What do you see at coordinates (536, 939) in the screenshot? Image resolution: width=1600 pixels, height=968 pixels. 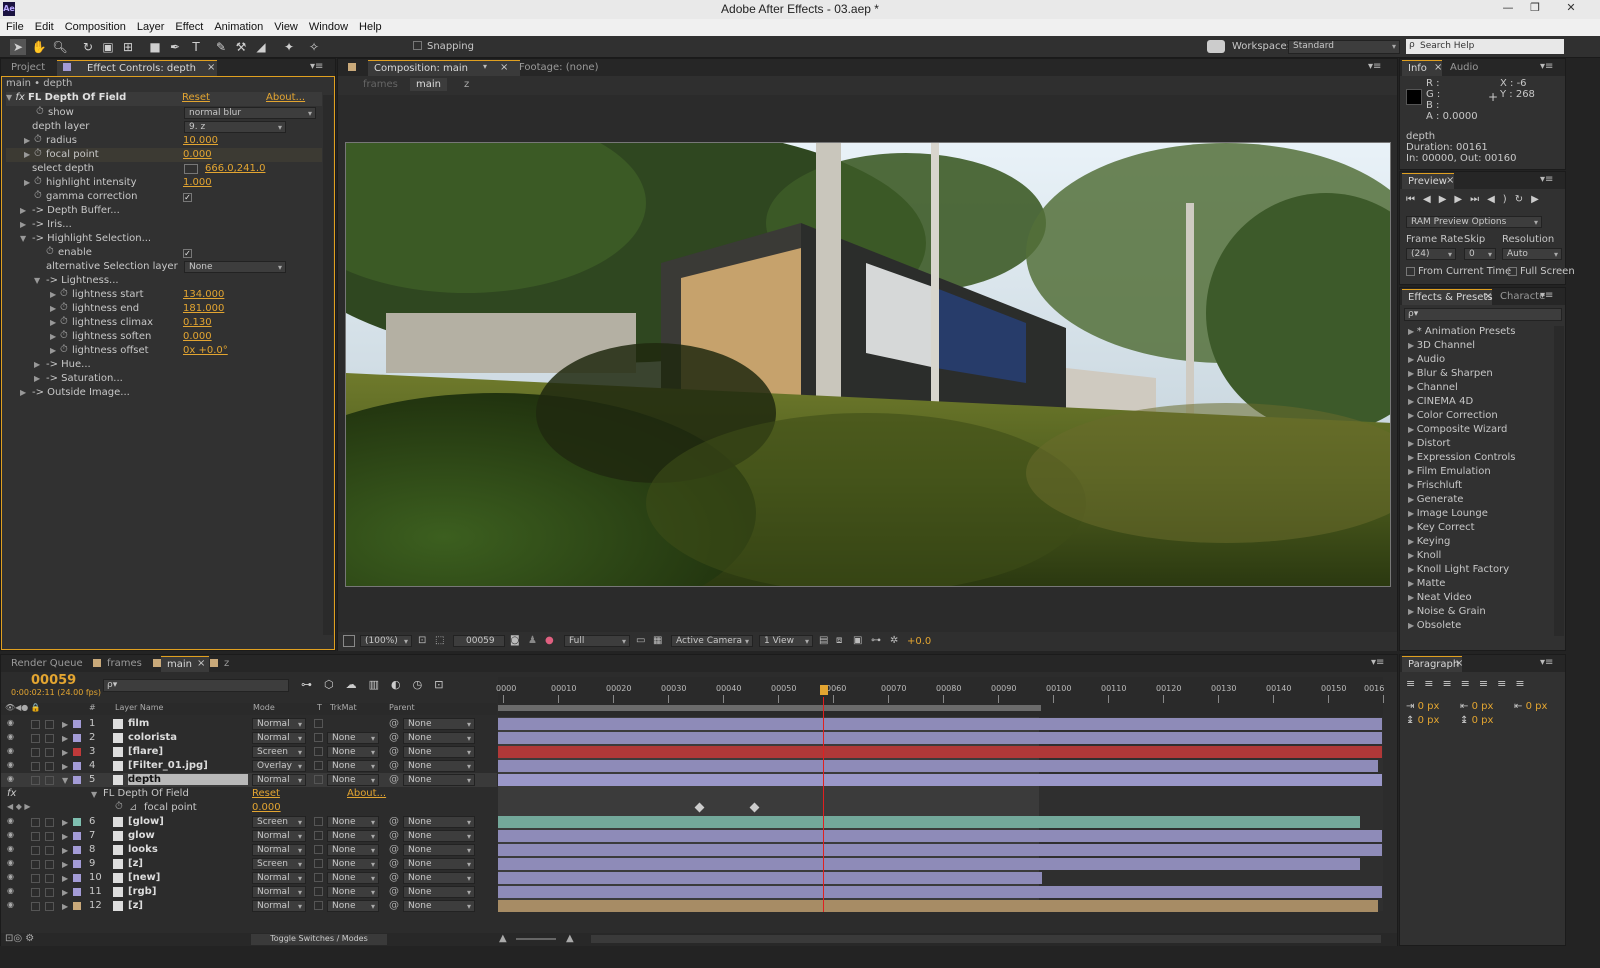 I see `timeline-zoom-slider` at bounding box center [536, 939].